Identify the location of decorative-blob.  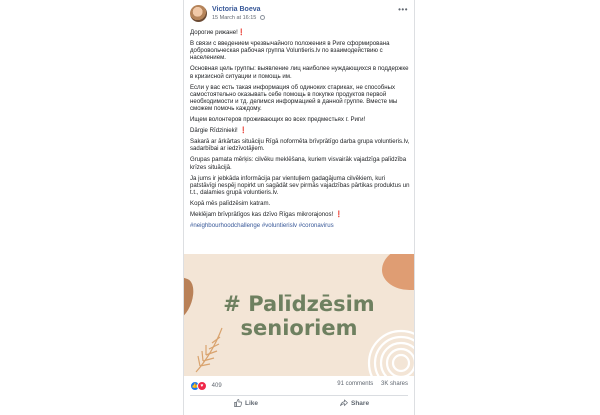
(398, 272).